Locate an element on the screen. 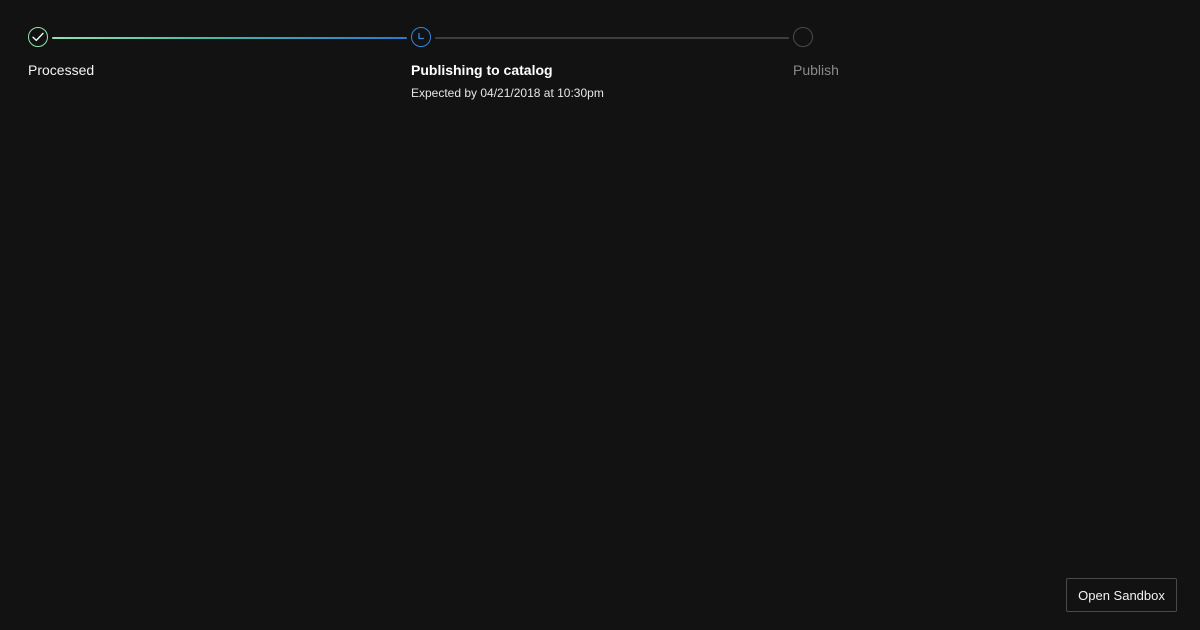  step-publishing-label: Publishing to catalog is located at coordinates (482, 70).